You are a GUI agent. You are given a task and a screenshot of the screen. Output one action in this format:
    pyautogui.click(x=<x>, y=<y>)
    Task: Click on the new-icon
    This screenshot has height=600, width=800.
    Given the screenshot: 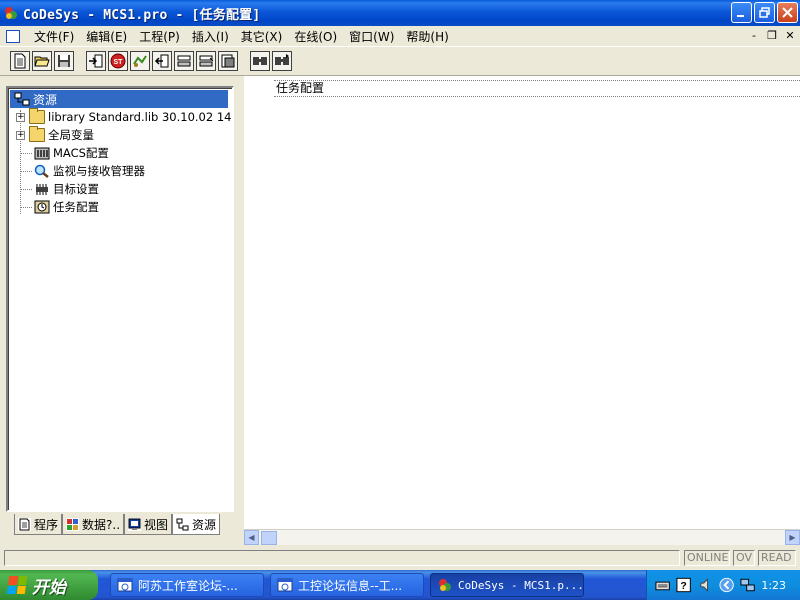 What is the action you would take?
    pyautogui.click(x=20, y=61)
    